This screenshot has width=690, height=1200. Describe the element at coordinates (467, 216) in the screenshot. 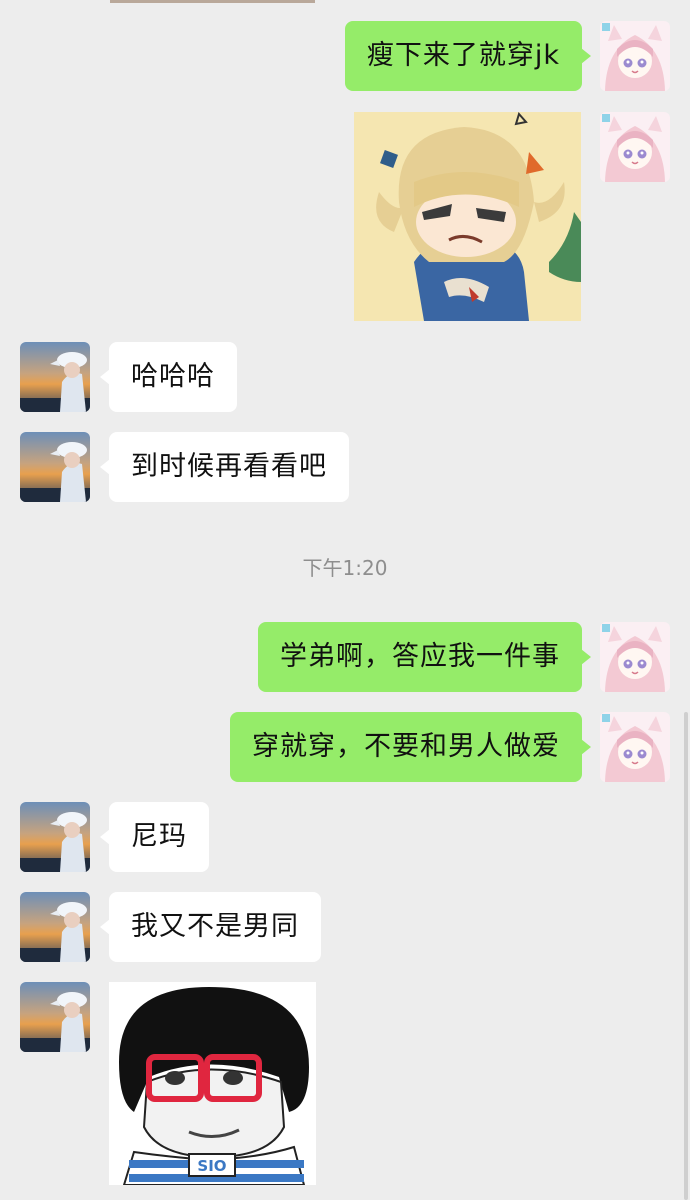

I see `sticker-anime-girl` at that location.